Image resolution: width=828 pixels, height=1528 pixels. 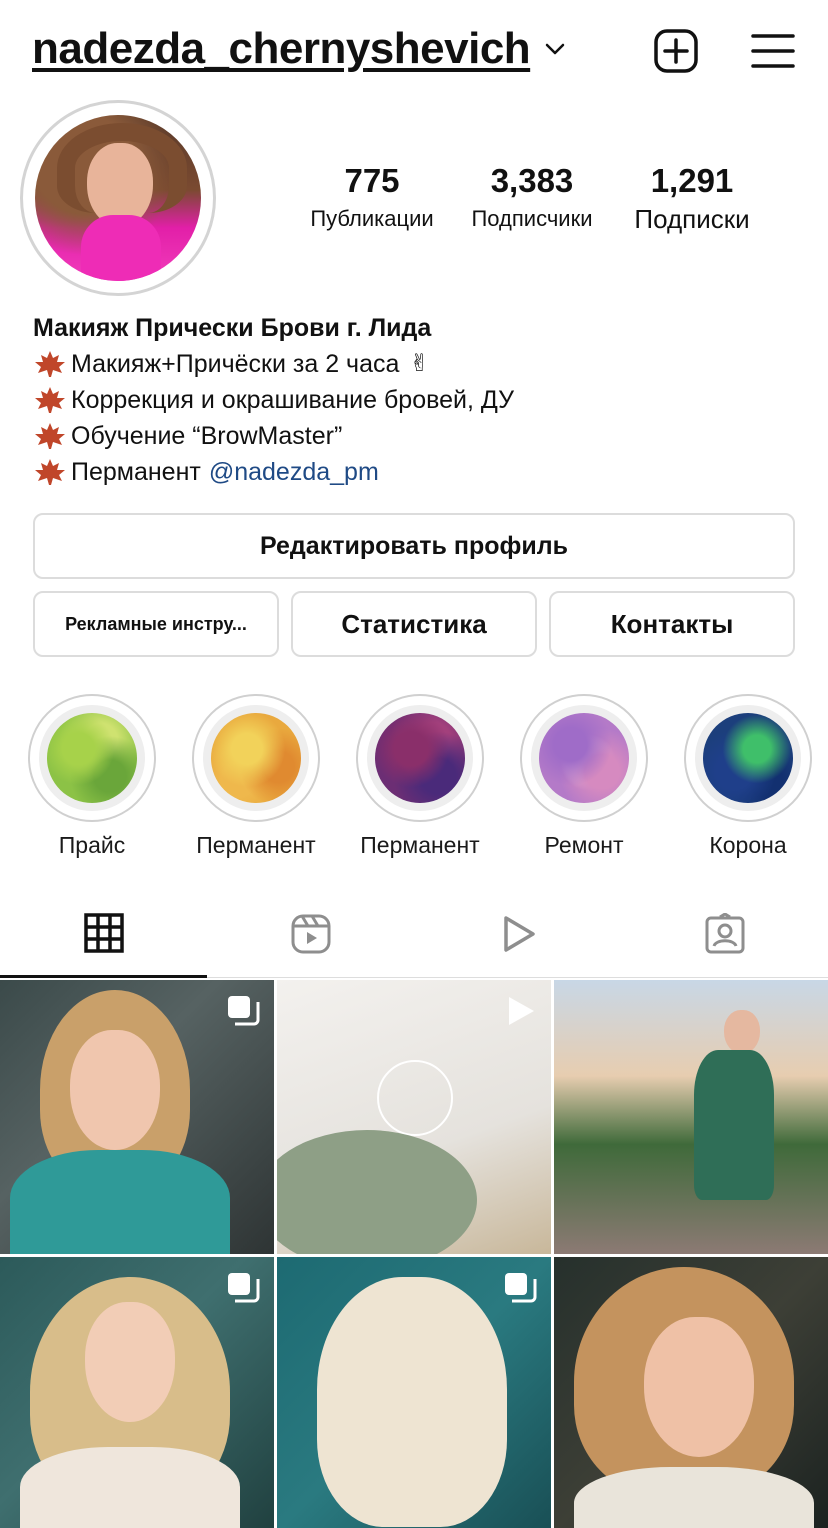 What do you see at coordinates (532, 180) in the screenshot?
I see `followers-count-value: 3,383` at bounding box center [532, 180].